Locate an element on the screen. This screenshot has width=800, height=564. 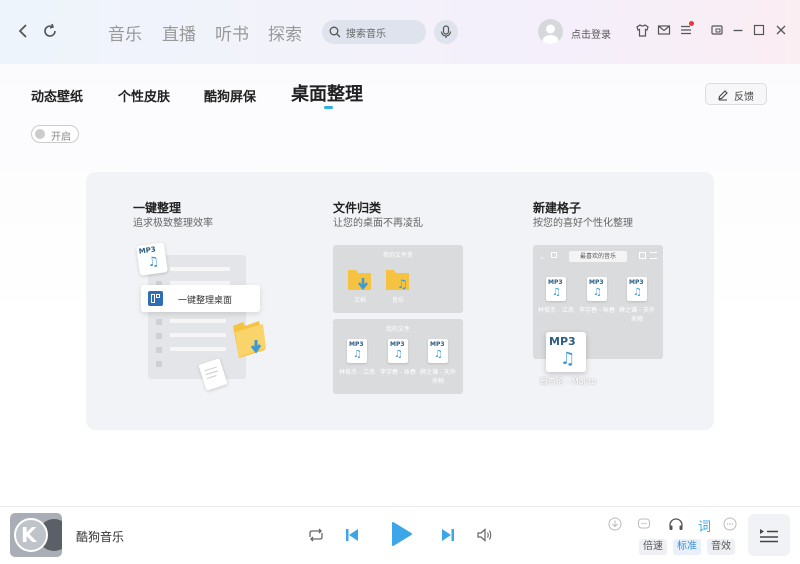
volume-icon is located at coordinates (485, 536).